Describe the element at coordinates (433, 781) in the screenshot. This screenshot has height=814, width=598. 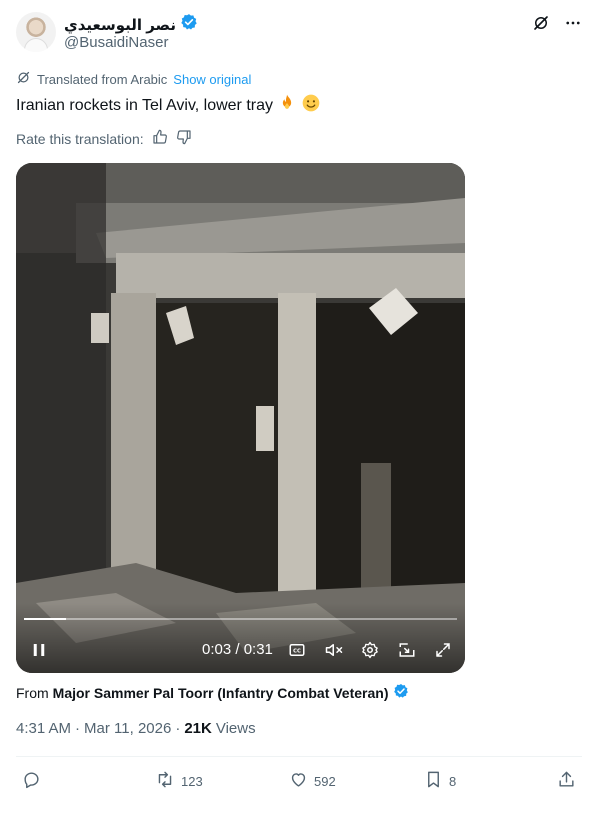
I see `bookmark-icon` at that location.